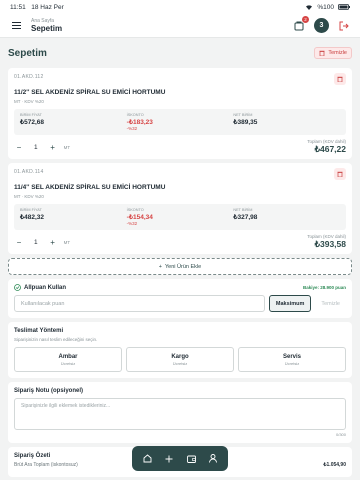  I want to click on note-title: Sipariş Notu (opsiyonel), so click(49, 391).